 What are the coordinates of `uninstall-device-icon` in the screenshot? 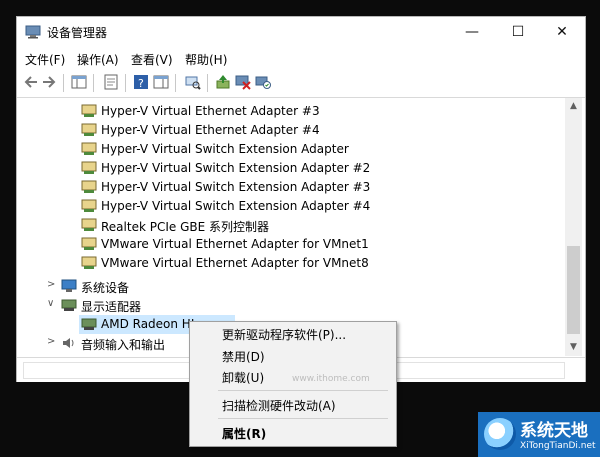 It's located at (243, 82).